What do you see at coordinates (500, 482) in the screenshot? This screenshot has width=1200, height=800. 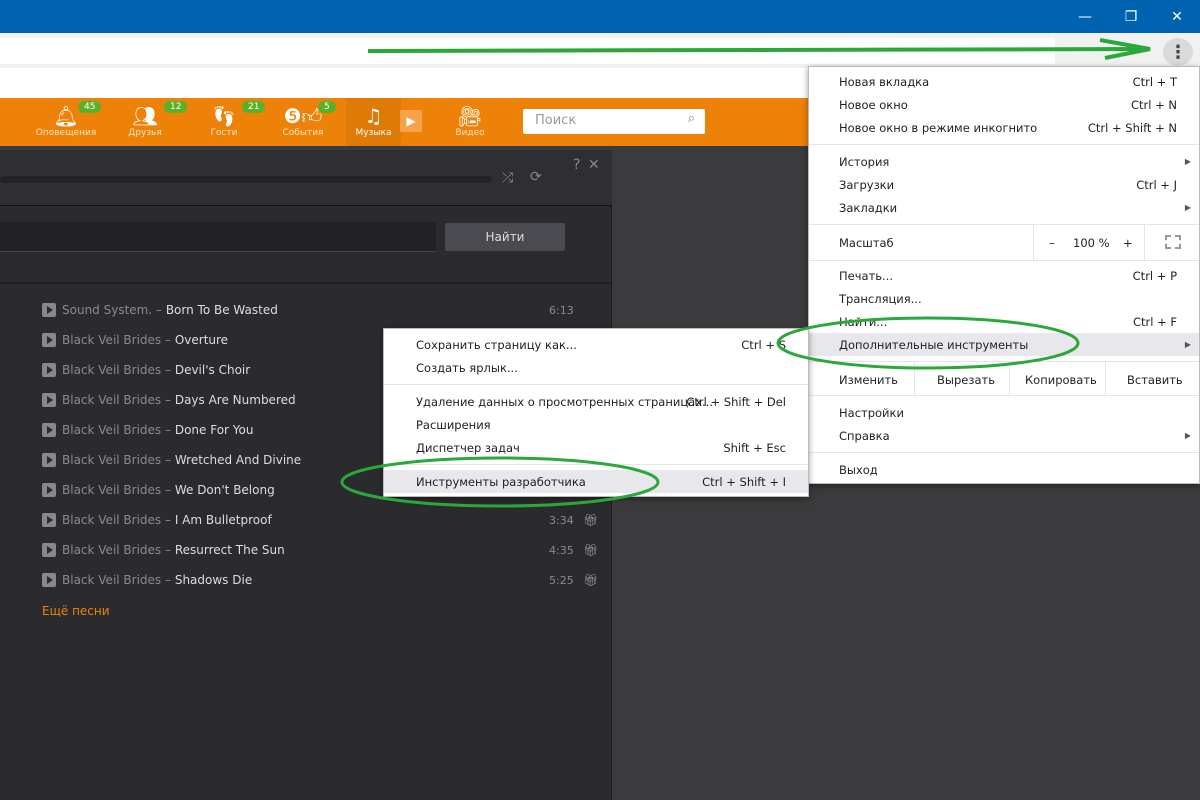 I see `annotation-ellipse-devtools` at bounding box center [500, 482].